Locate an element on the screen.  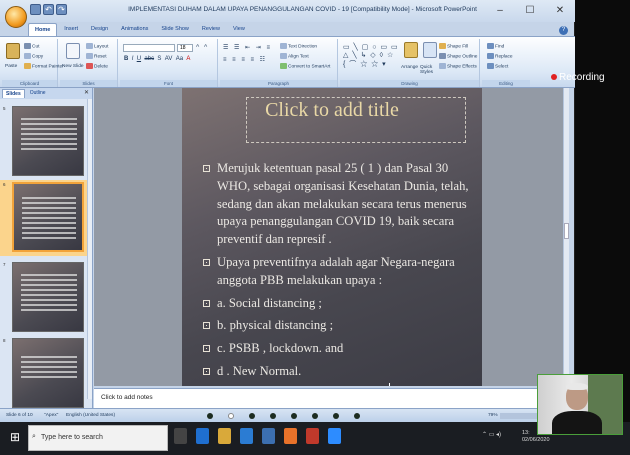
convert-smartart-button: Convert to SmartArt is located at coordinates (305, 66).